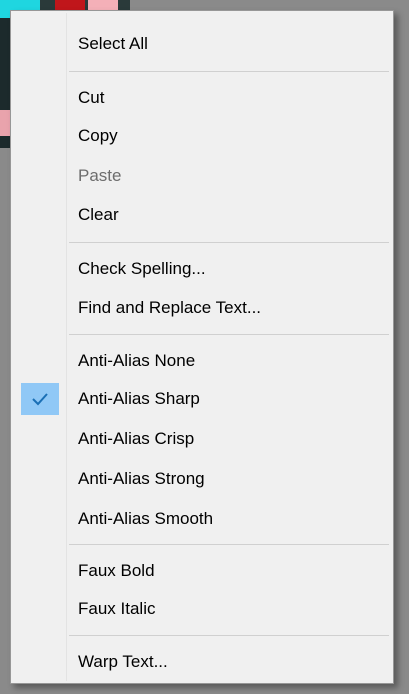 The image size is (409, 694). I want to click on menu-item-clear: Clear, so click(202, 215).